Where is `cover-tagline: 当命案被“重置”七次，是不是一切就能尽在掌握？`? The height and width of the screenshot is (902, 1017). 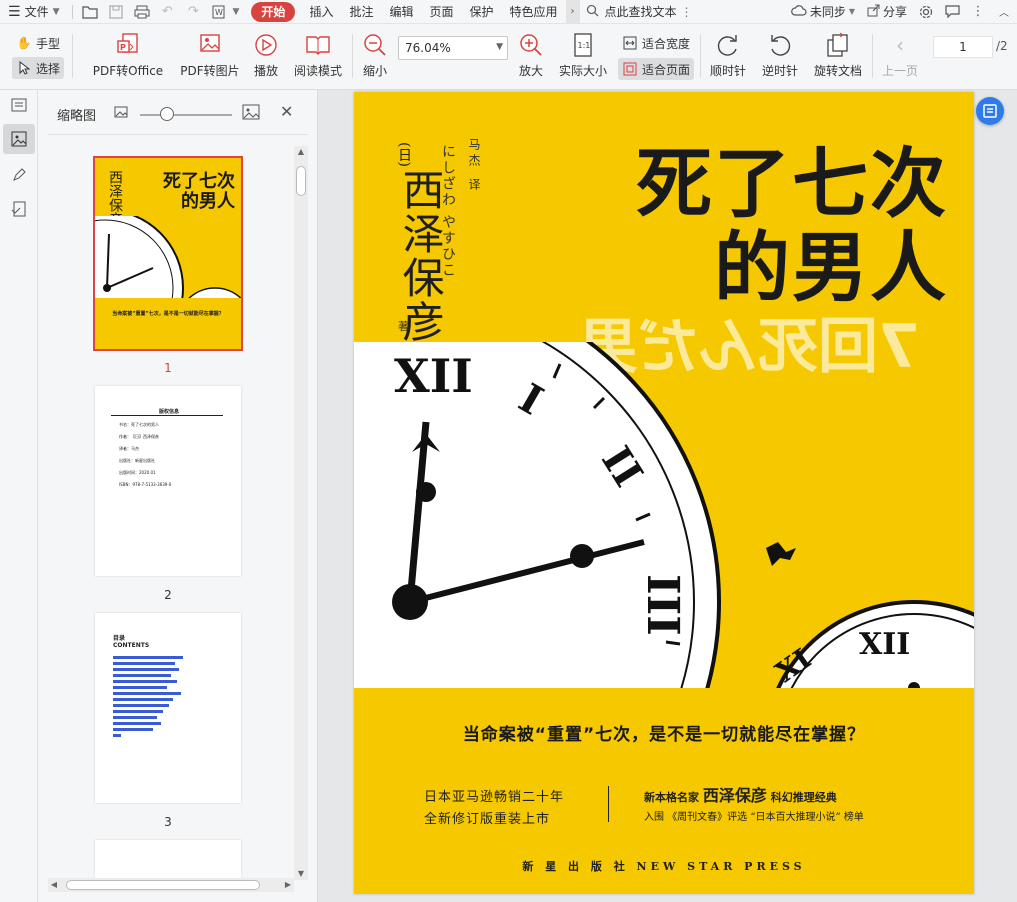 cover-tagline: 当命案被“重置”七次，是不是一切就能尽在掌握？ is located at coordinates (664, 735).